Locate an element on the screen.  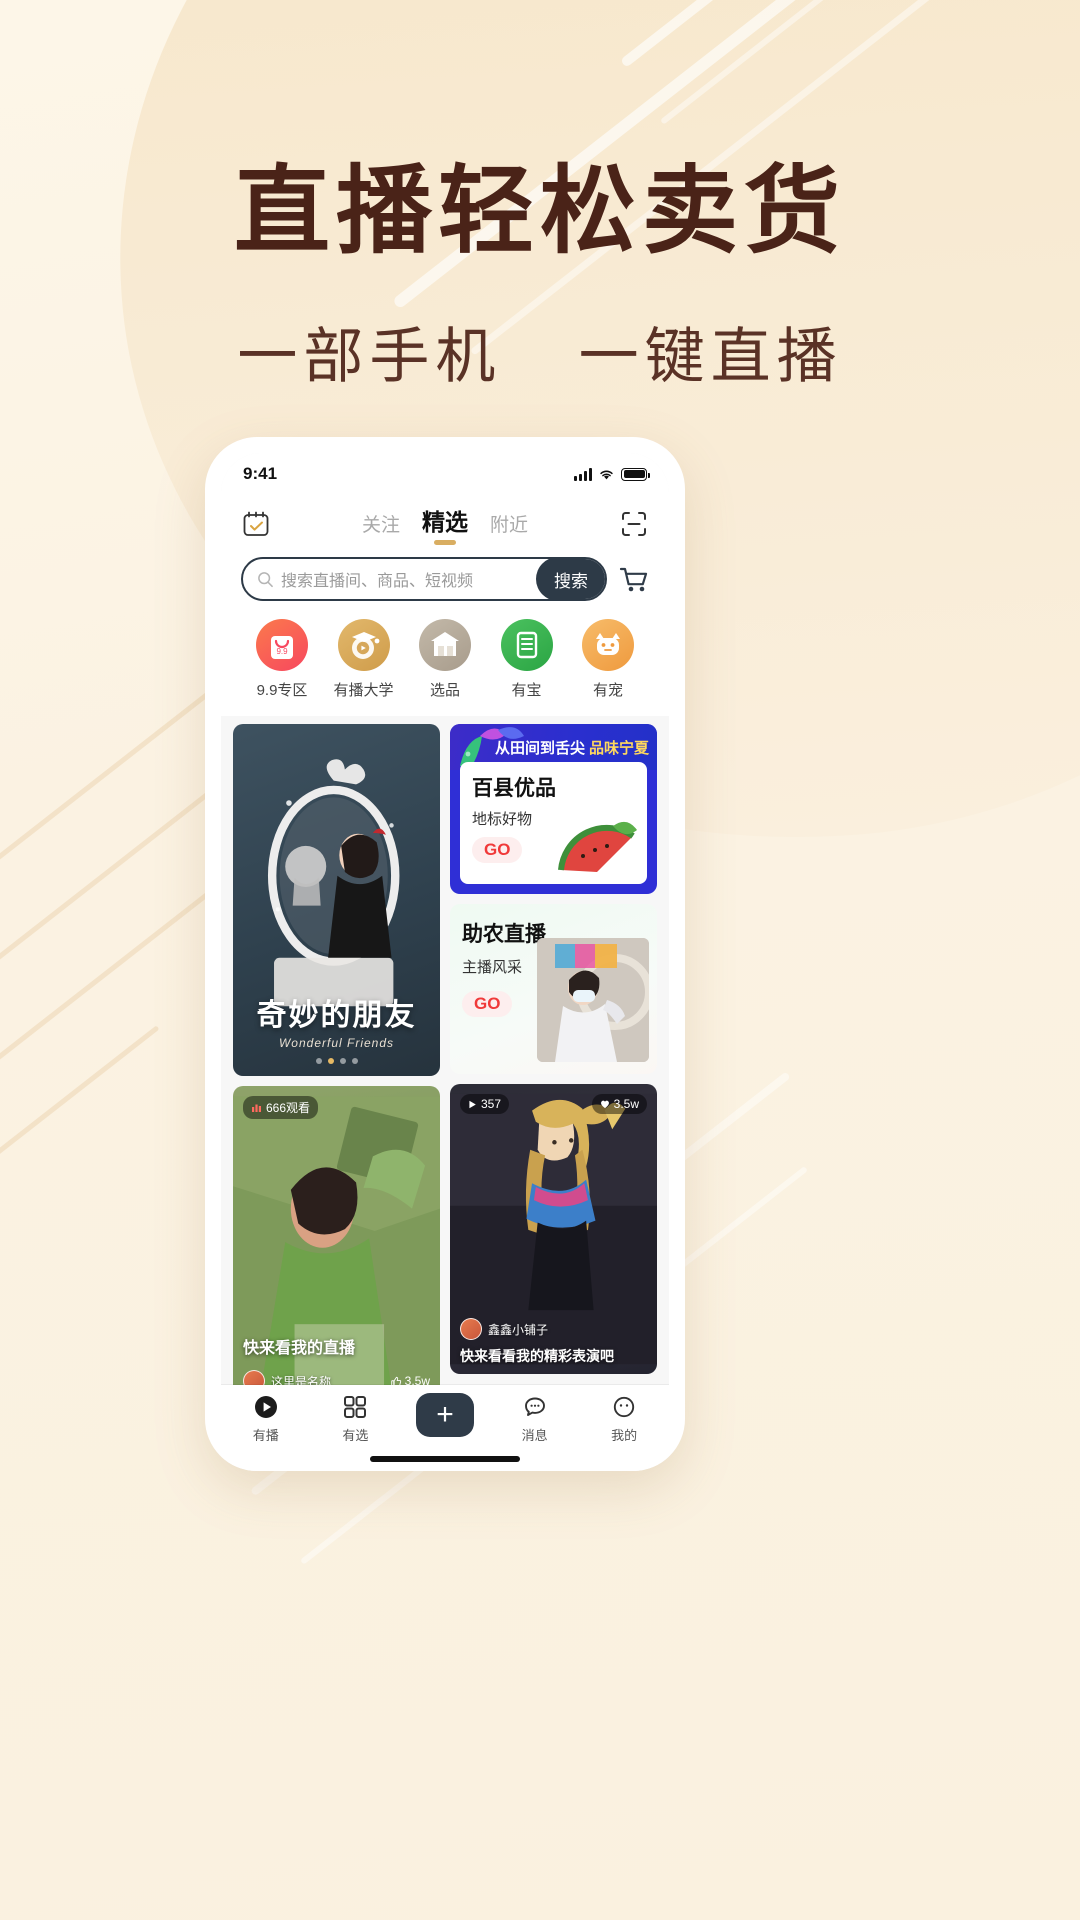
category-item-pets: 有宠 is located at coordinates (608, 659).